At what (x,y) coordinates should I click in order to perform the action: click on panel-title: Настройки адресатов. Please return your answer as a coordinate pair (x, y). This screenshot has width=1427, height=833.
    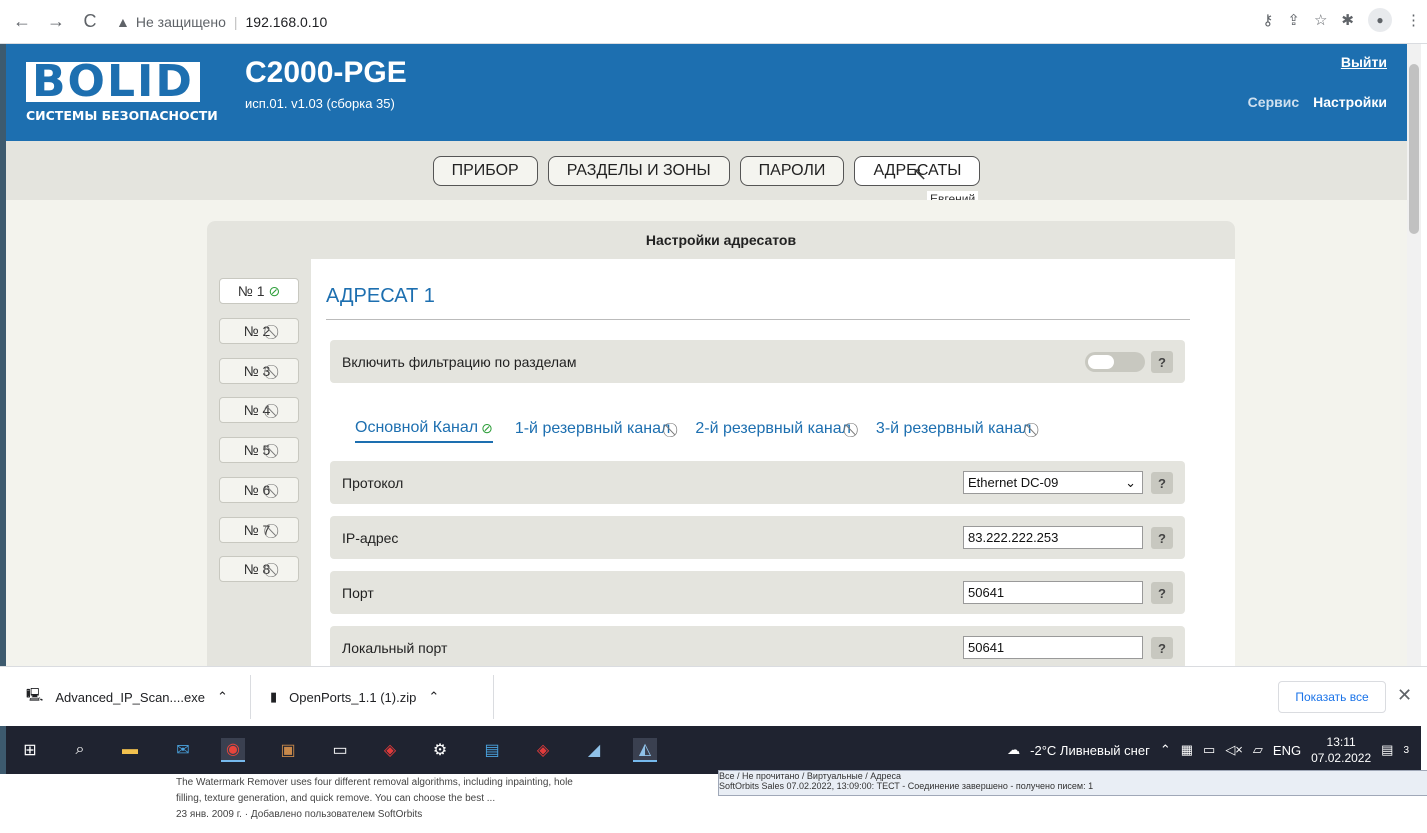
    Looking at the image, I should click on (721, 240).